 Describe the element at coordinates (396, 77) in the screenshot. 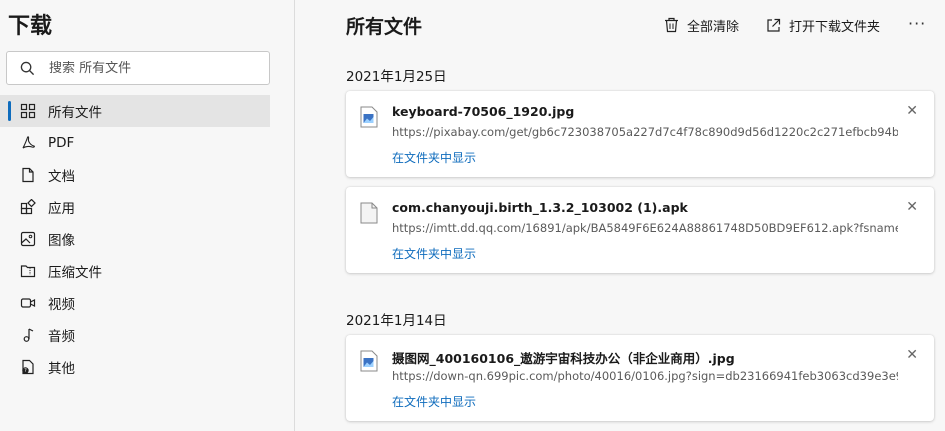

I see `date-group-header: 2021年1月25日` at that location.